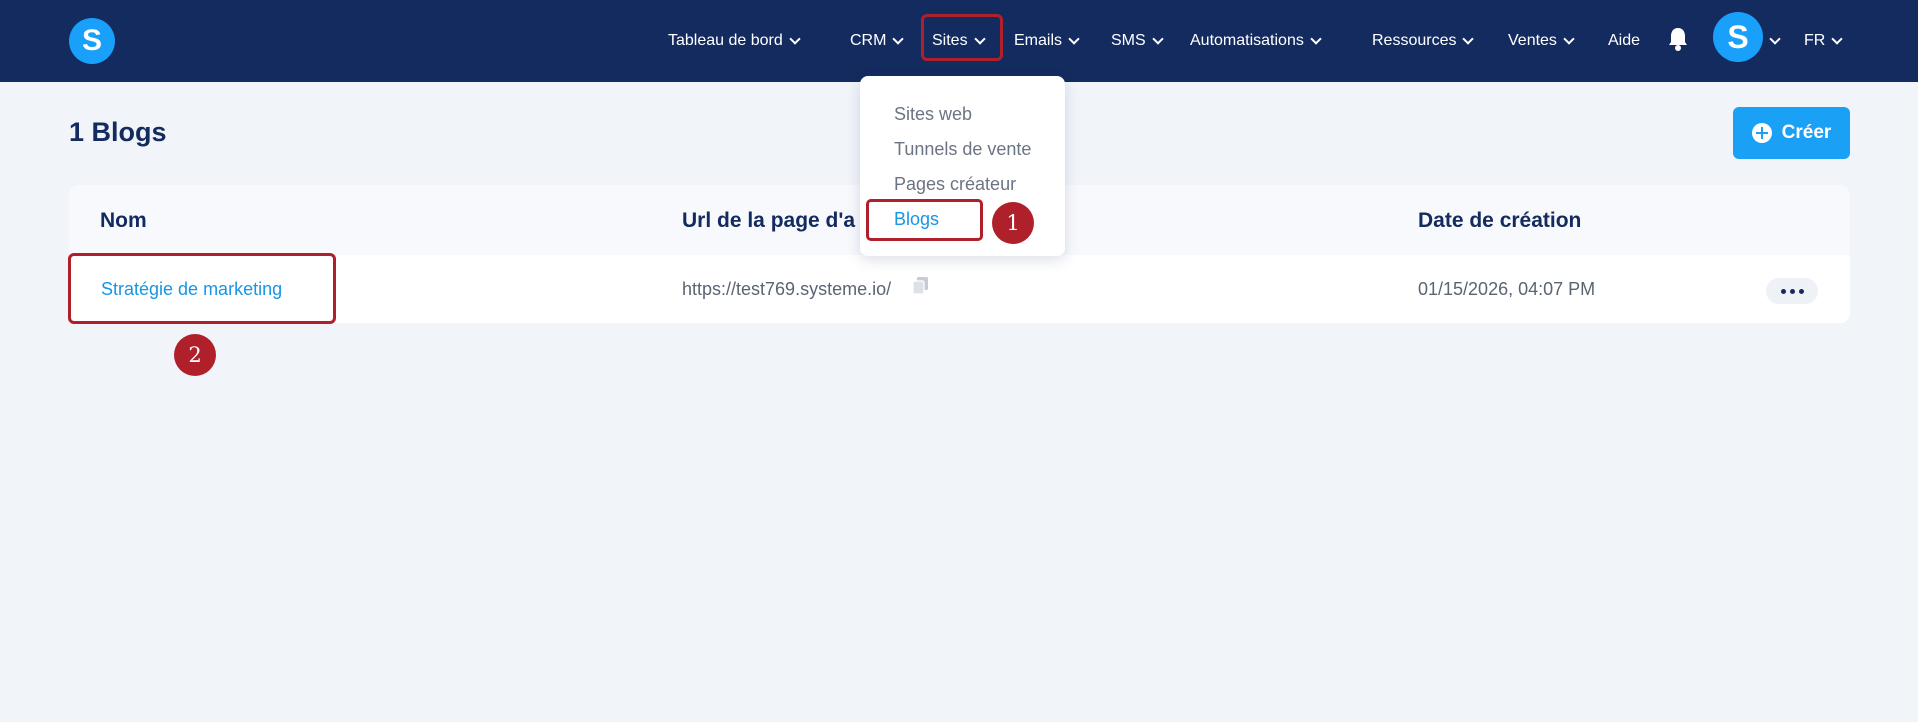 The width and height of the screenshot is (1918, 722). Describe the element at coordinates (1761, 133) in the screenshot. I see `plus-circle-icon` at that location.